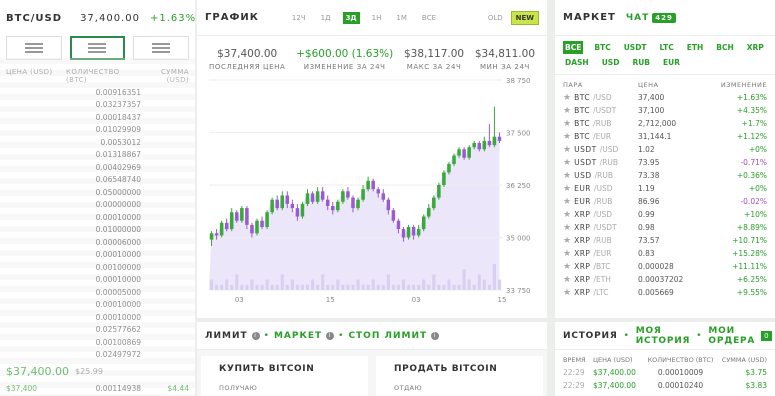 This screenshot has height=396, width=775. What do you see at coordinates (665, 253) in the screenshot?
I see `market-row: ★ XRP/EUR 0.83 +15.28%` at bounding box center [665, 253].